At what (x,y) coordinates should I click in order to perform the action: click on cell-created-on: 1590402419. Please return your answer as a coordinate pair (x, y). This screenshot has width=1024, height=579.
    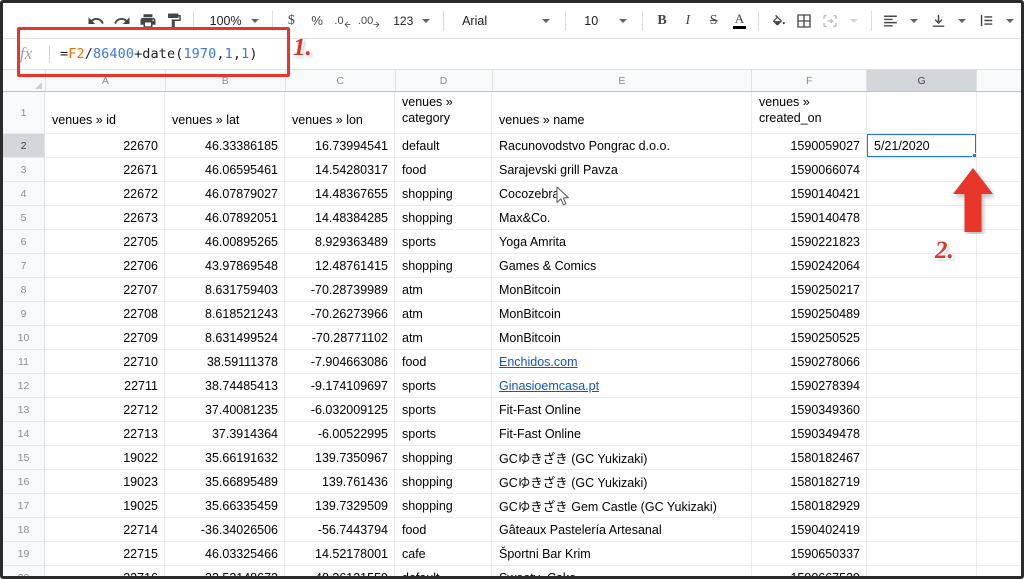
    Looking at the image, I should click on (809, 530).